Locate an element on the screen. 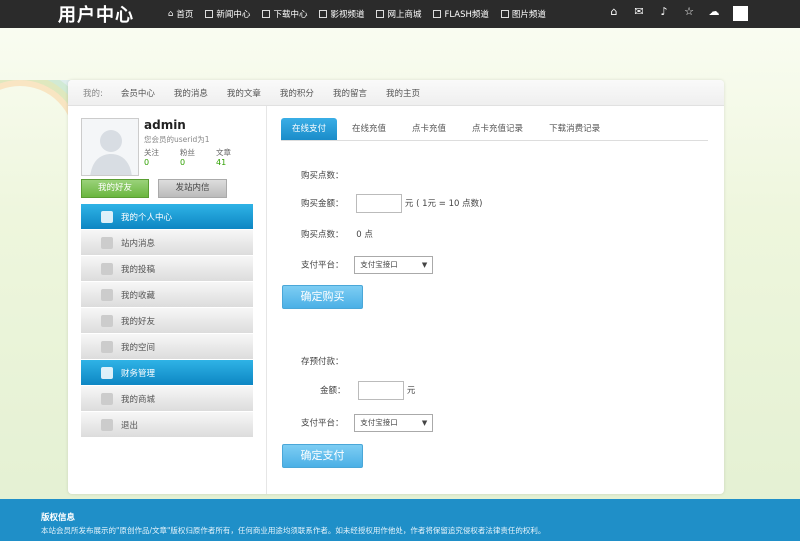 Image resolution: width=800 pixels, height=541 pixels. mail-icon: ✉ is located at coordinates (639, 12).